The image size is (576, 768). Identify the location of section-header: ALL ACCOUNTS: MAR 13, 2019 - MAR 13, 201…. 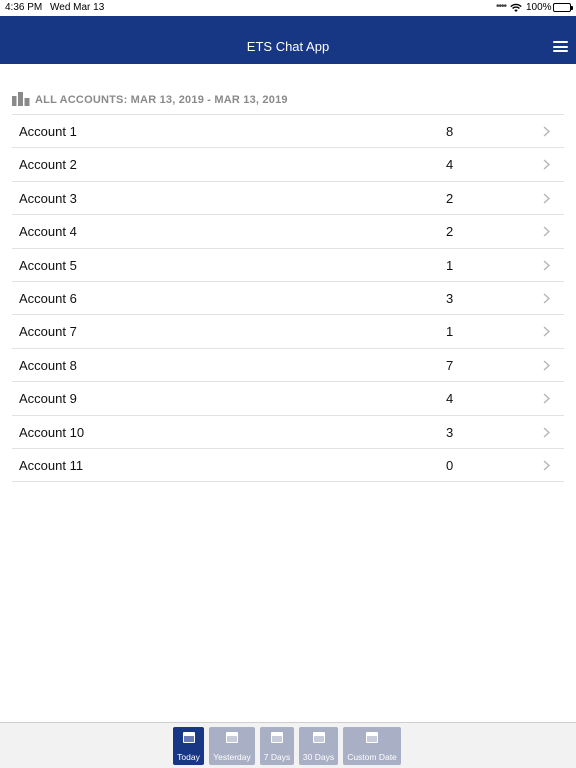
(288, 99).